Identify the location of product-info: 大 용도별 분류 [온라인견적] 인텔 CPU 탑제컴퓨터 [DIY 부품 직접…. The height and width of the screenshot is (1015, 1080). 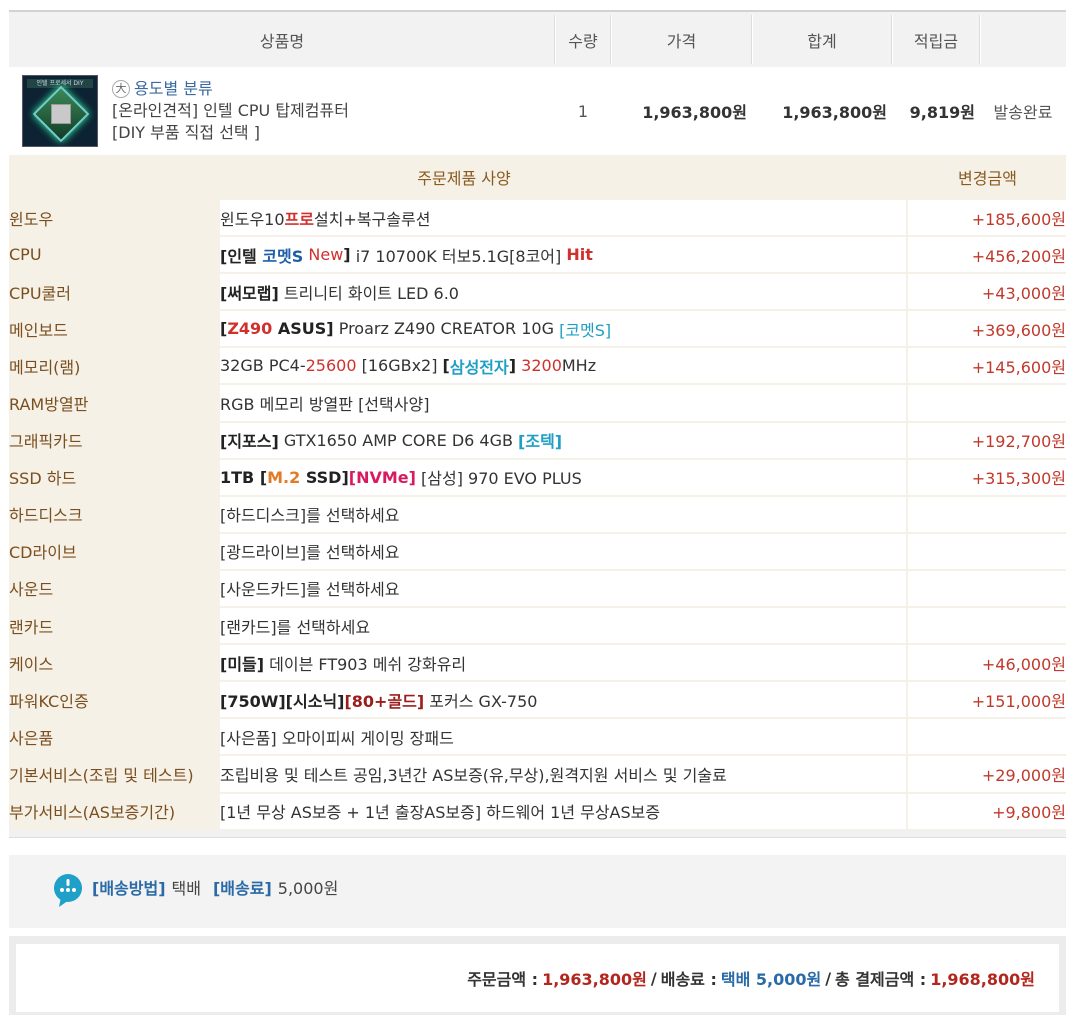
(230, 111).